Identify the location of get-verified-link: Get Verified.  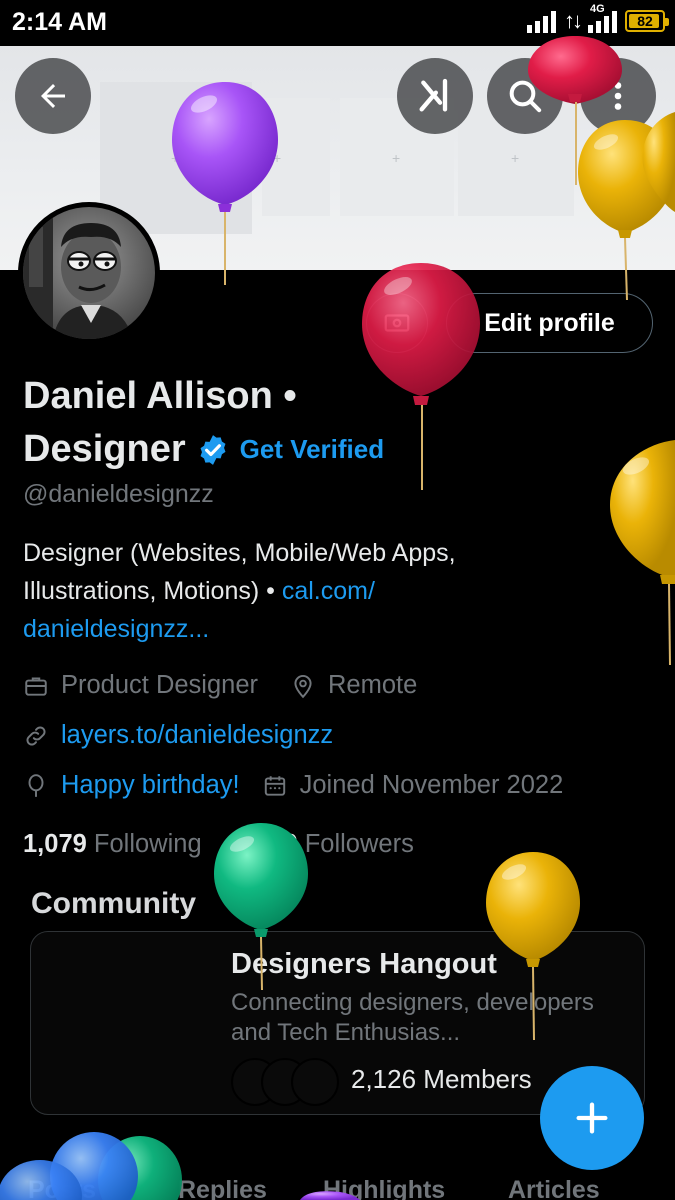
(312, 449).